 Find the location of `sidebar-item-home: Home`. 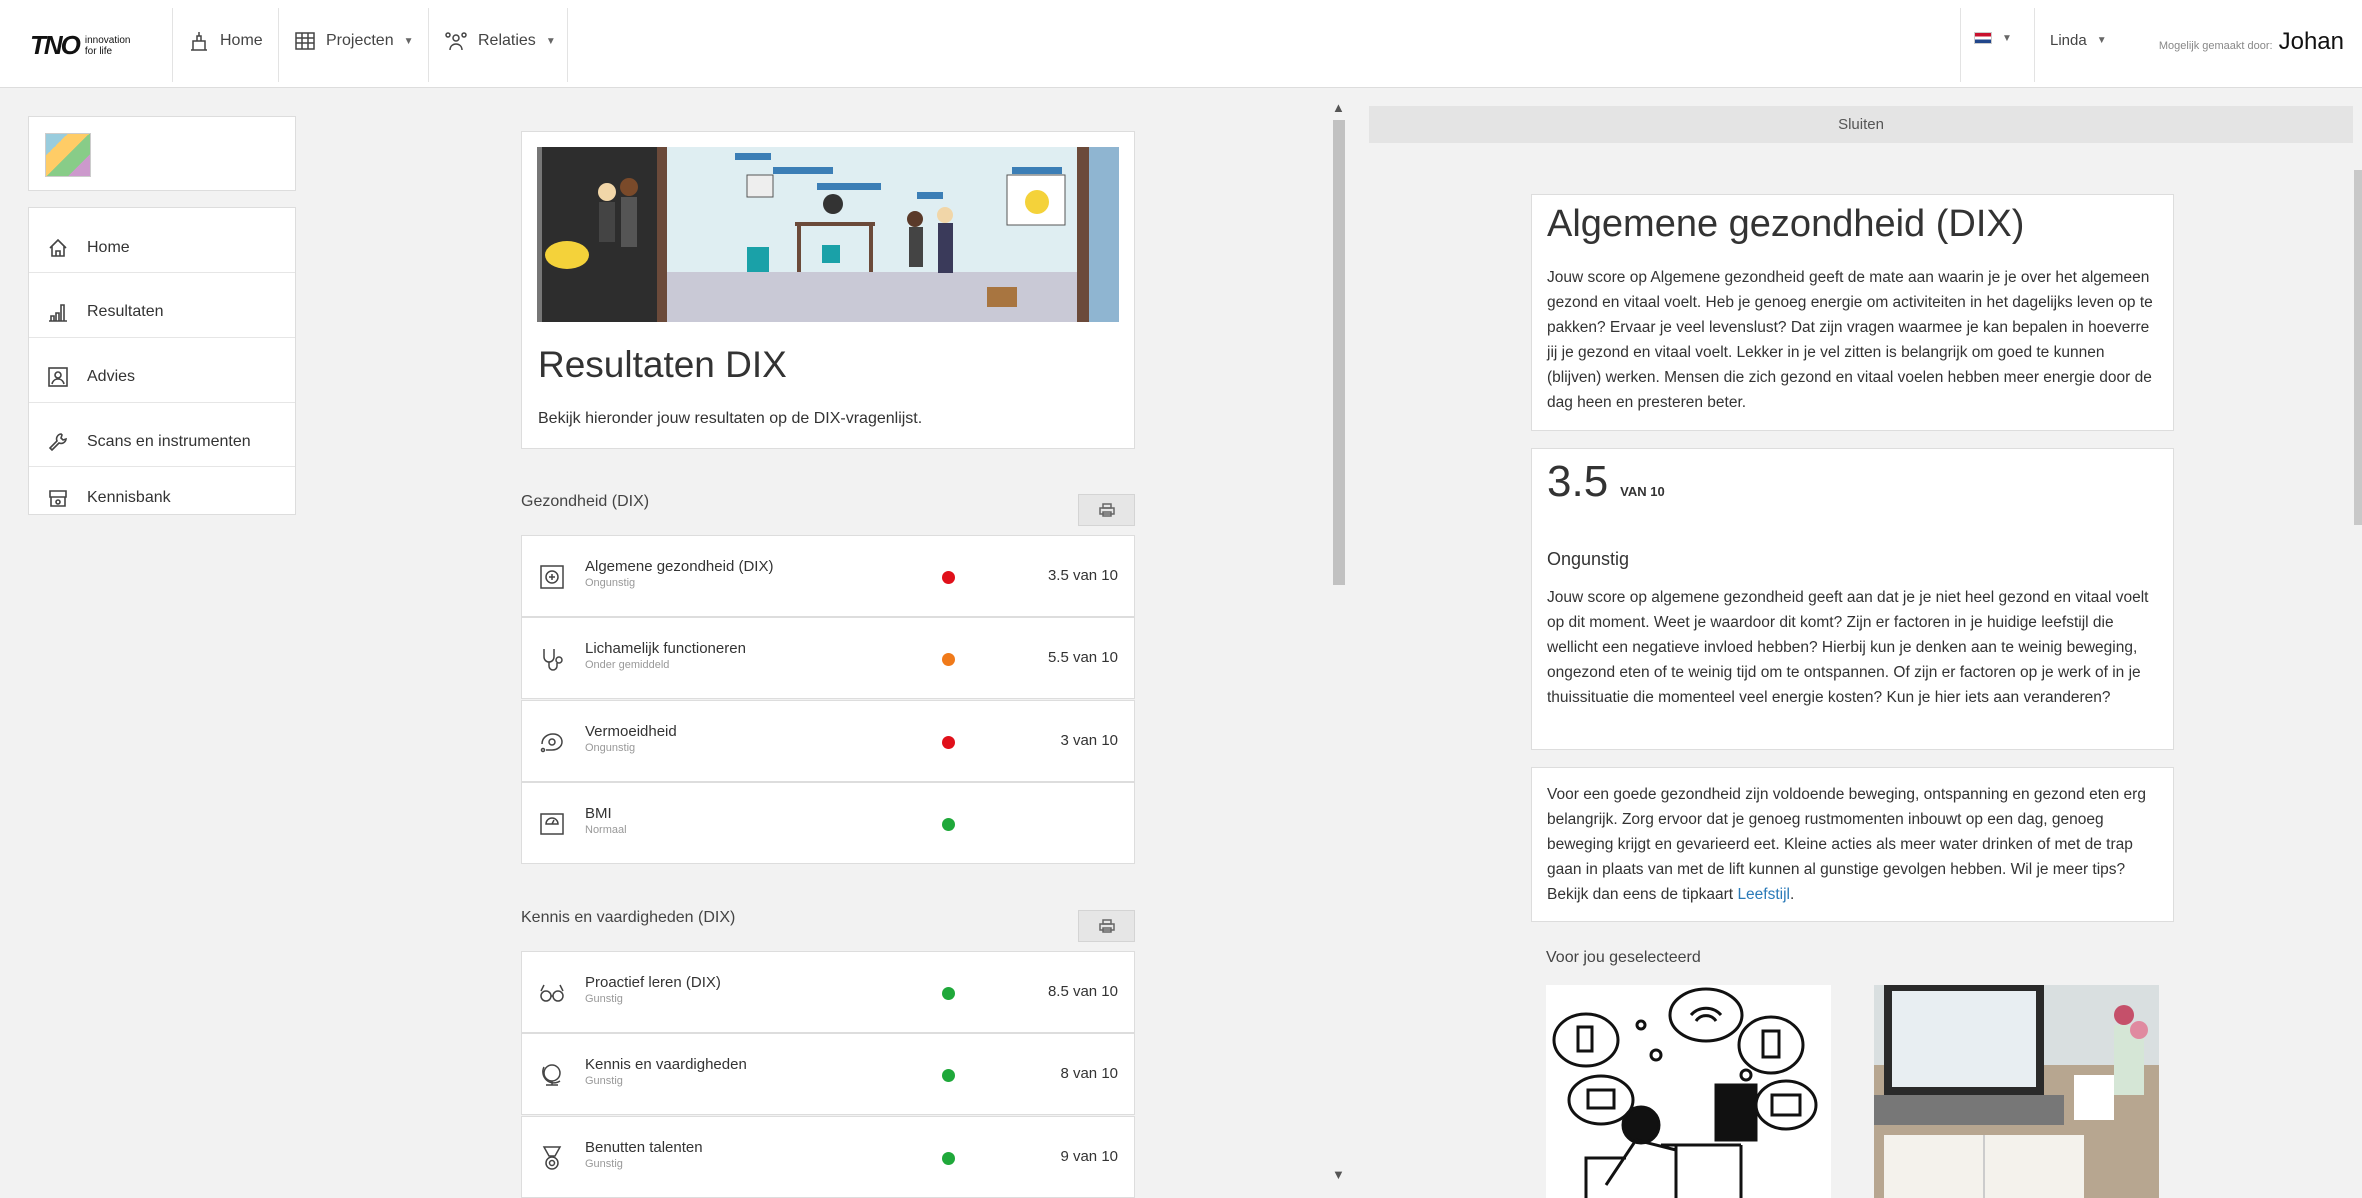

sidebar-item-home: Home is located at coordinates (162, 248).